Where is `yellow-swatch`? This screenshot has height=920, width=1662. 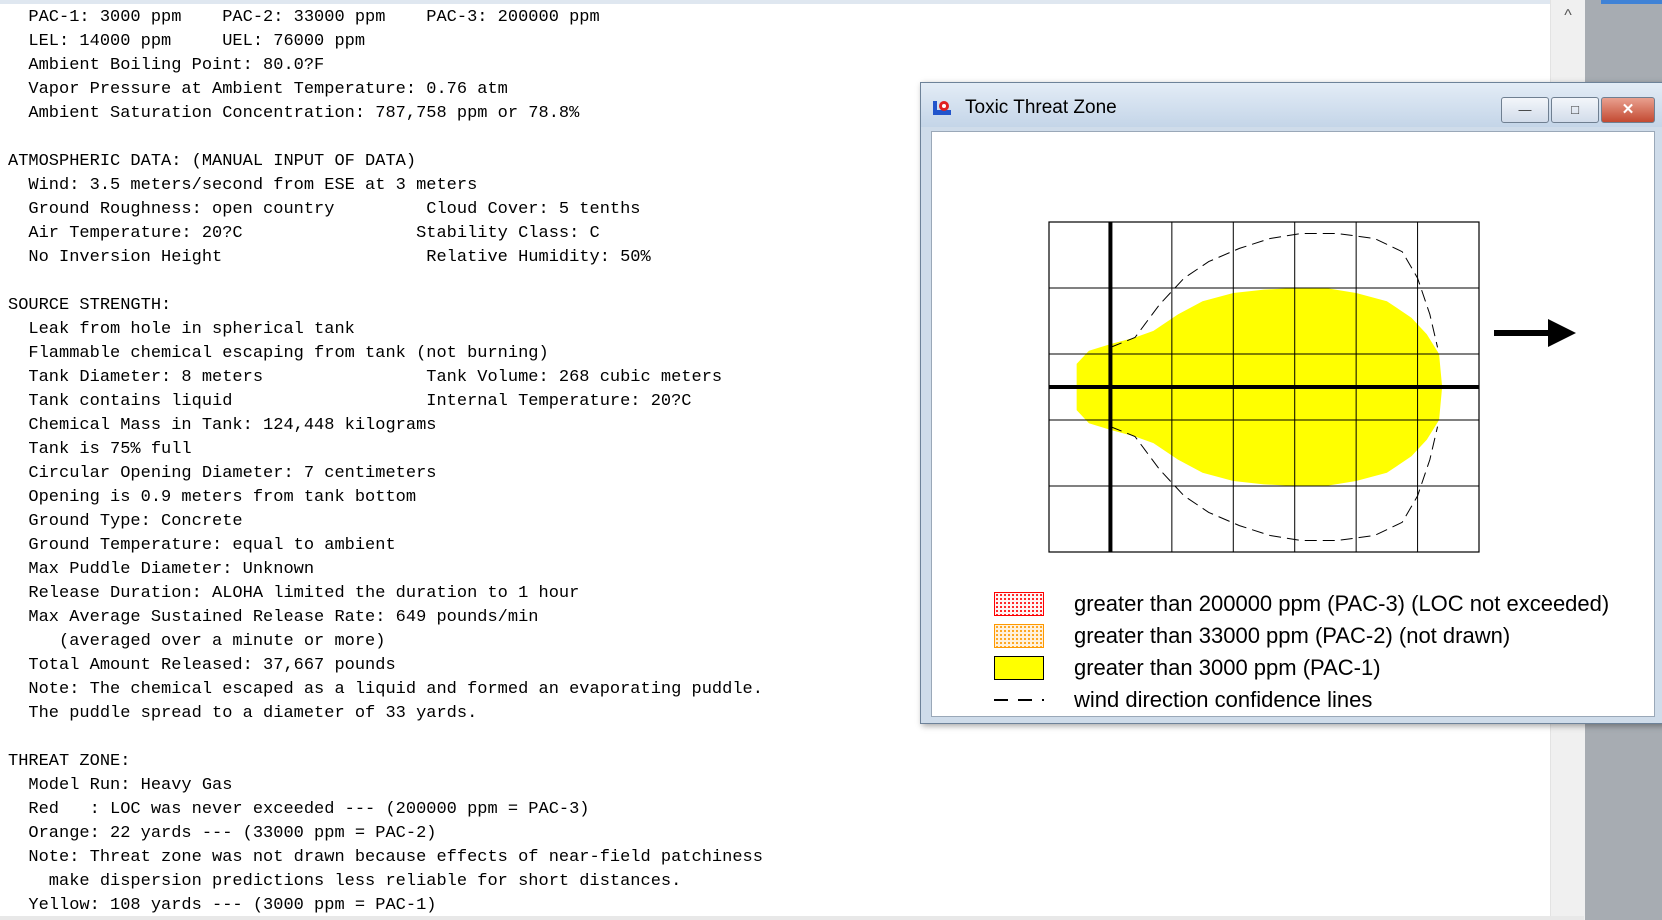
yellow-swatch is located at coordinates (1019, 668).